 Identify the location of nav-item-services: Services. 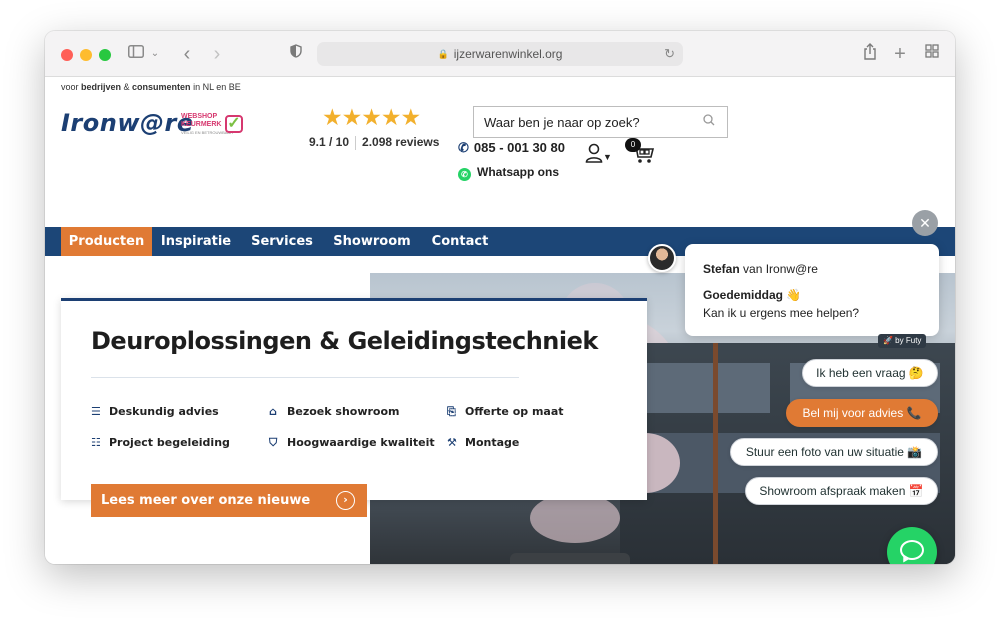
(282, 241).